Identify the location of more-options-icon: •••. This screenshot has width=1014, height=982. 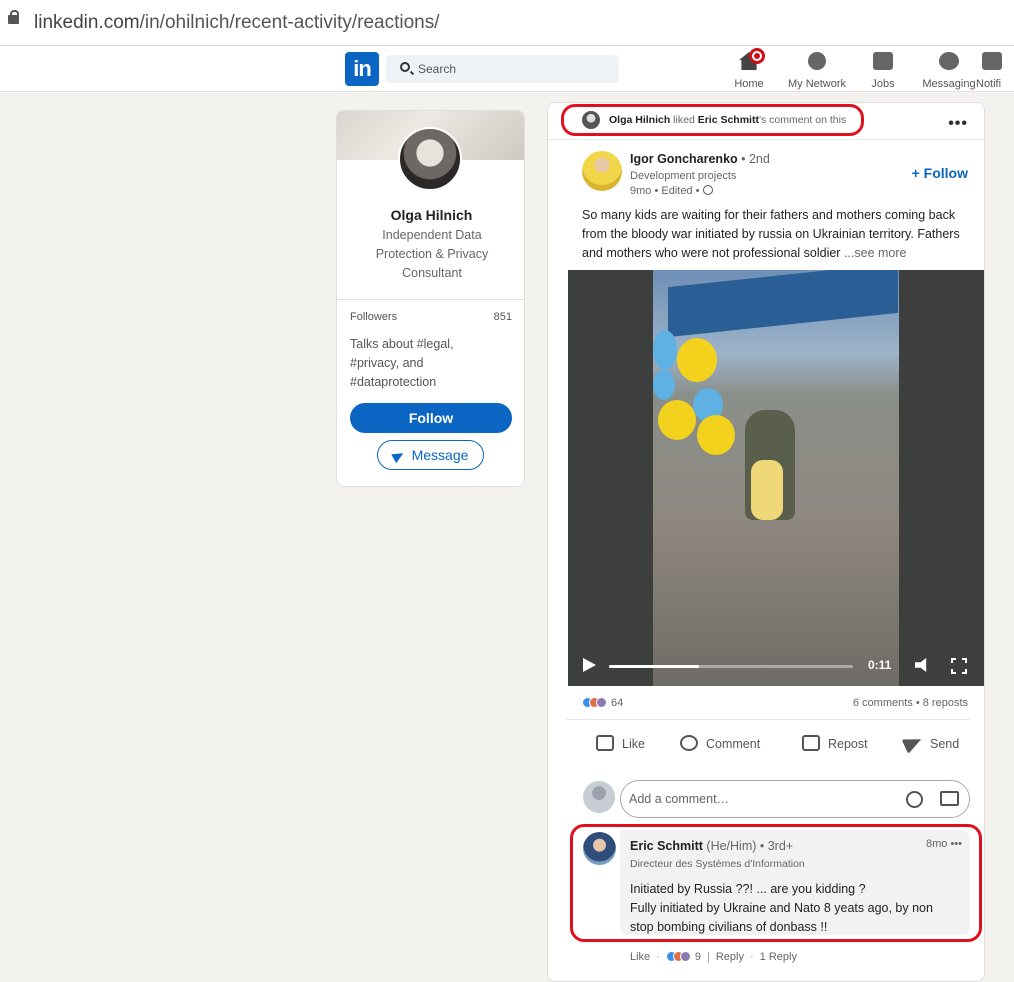
(958, 124).